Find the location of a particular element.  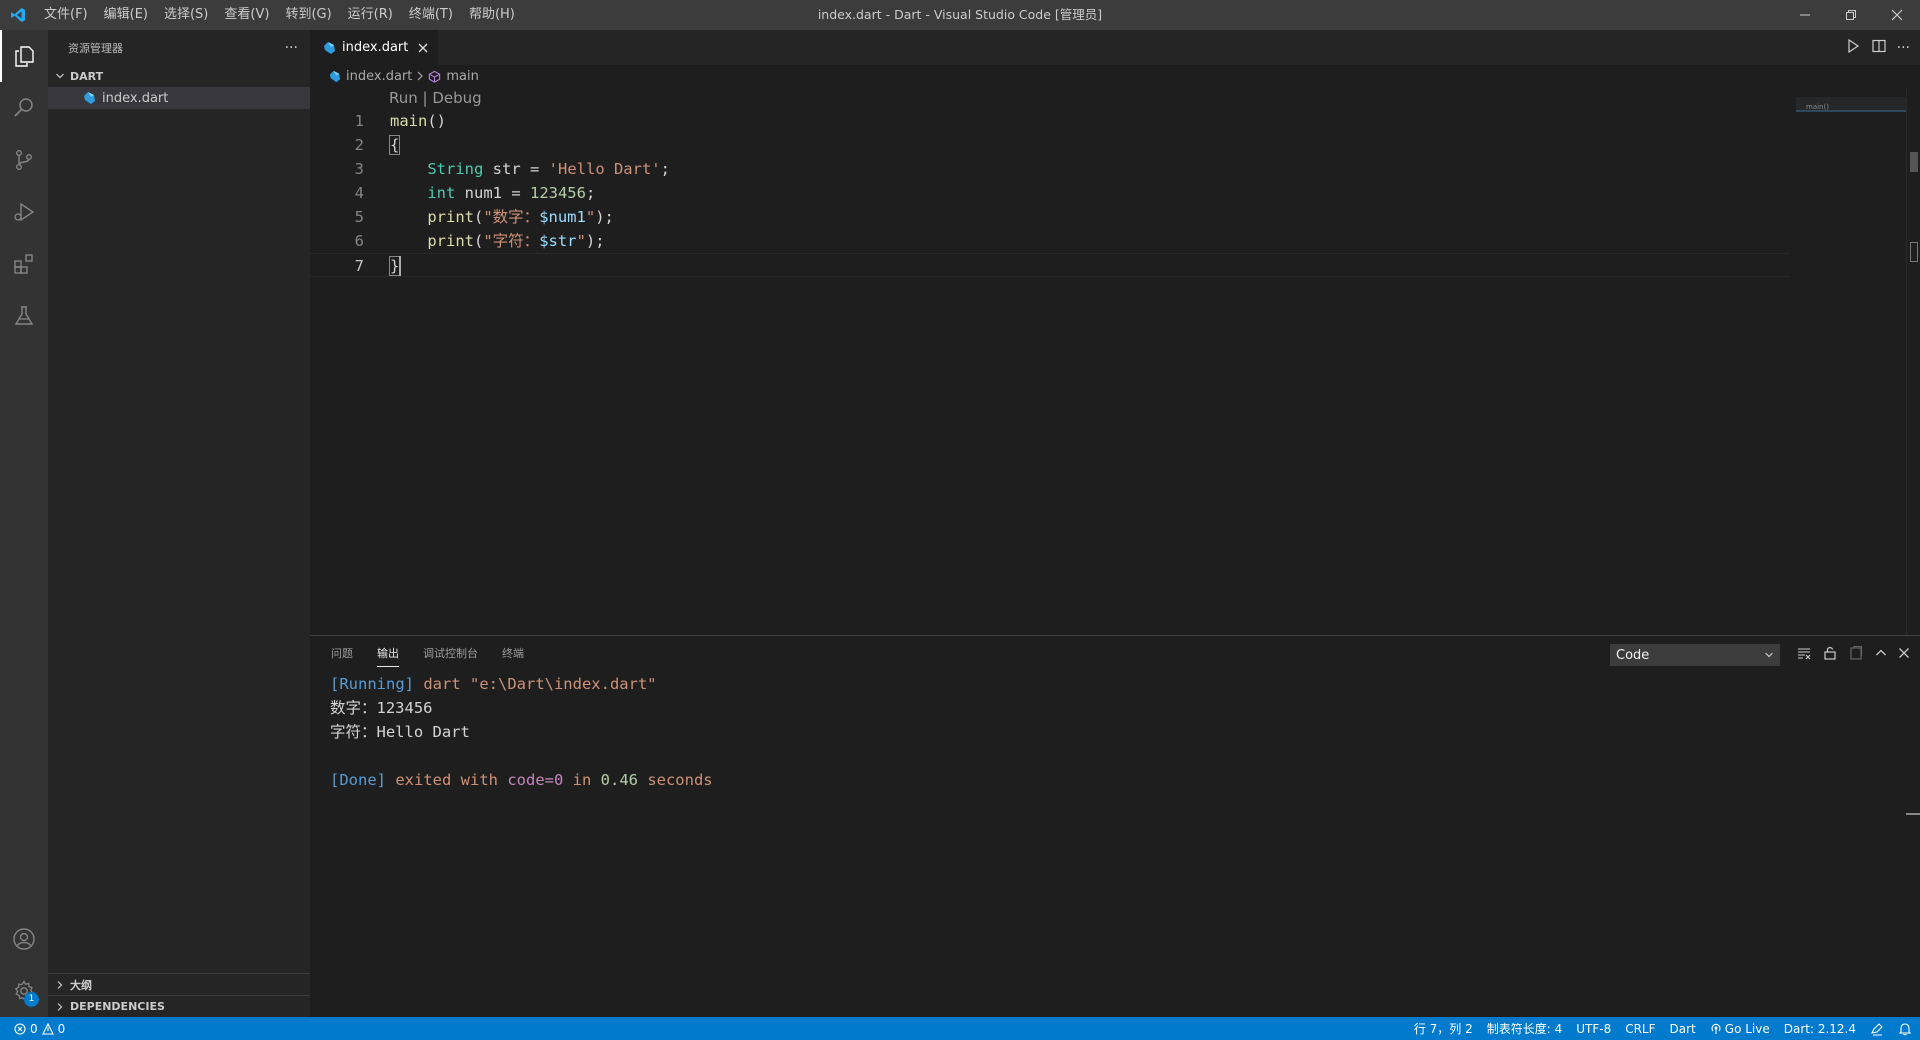

outline-label: 大纲 is located at coordinates (81, 985).